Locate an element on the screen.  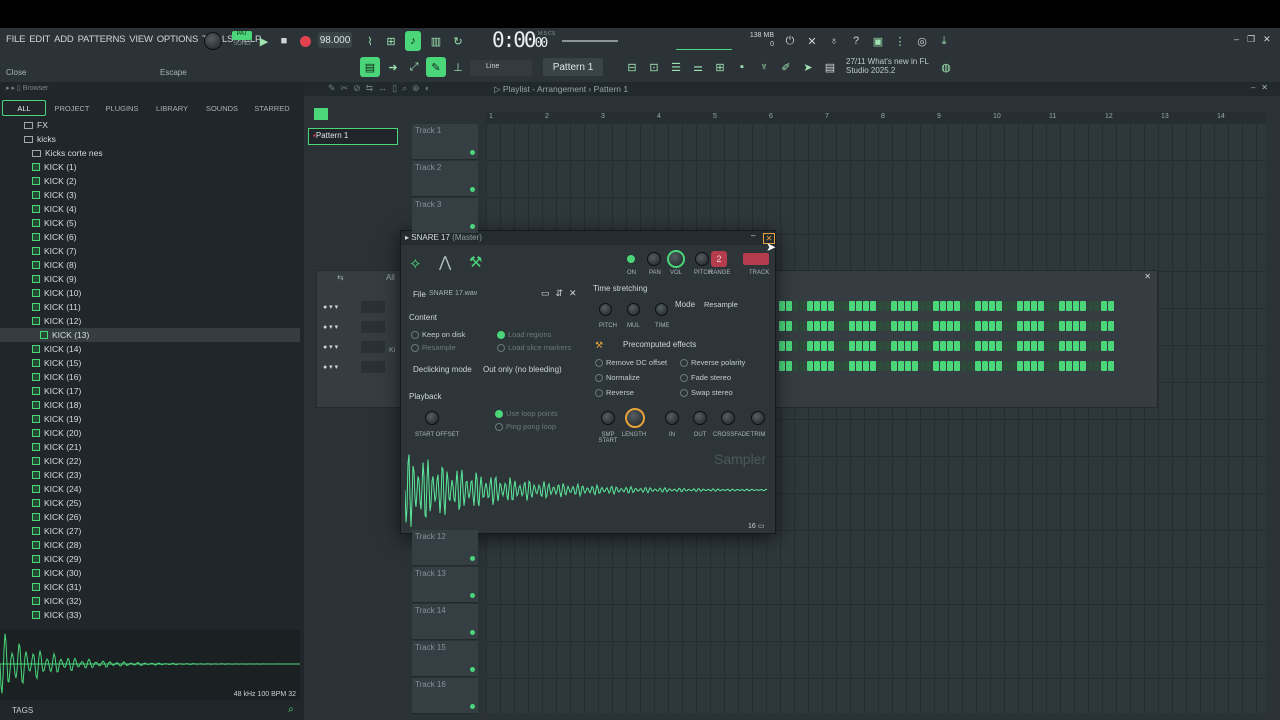
sample-item: KICK (24) is located at coordinates (150, 489).